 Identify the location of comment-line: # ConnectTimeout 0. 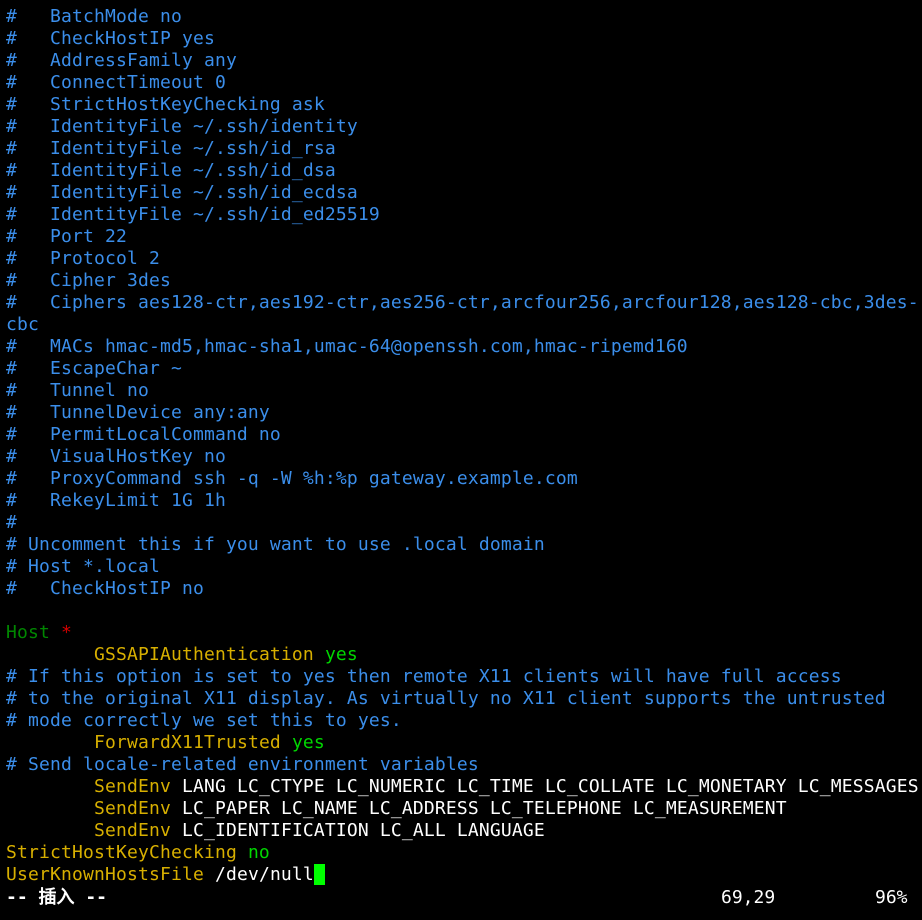
(116, 82).